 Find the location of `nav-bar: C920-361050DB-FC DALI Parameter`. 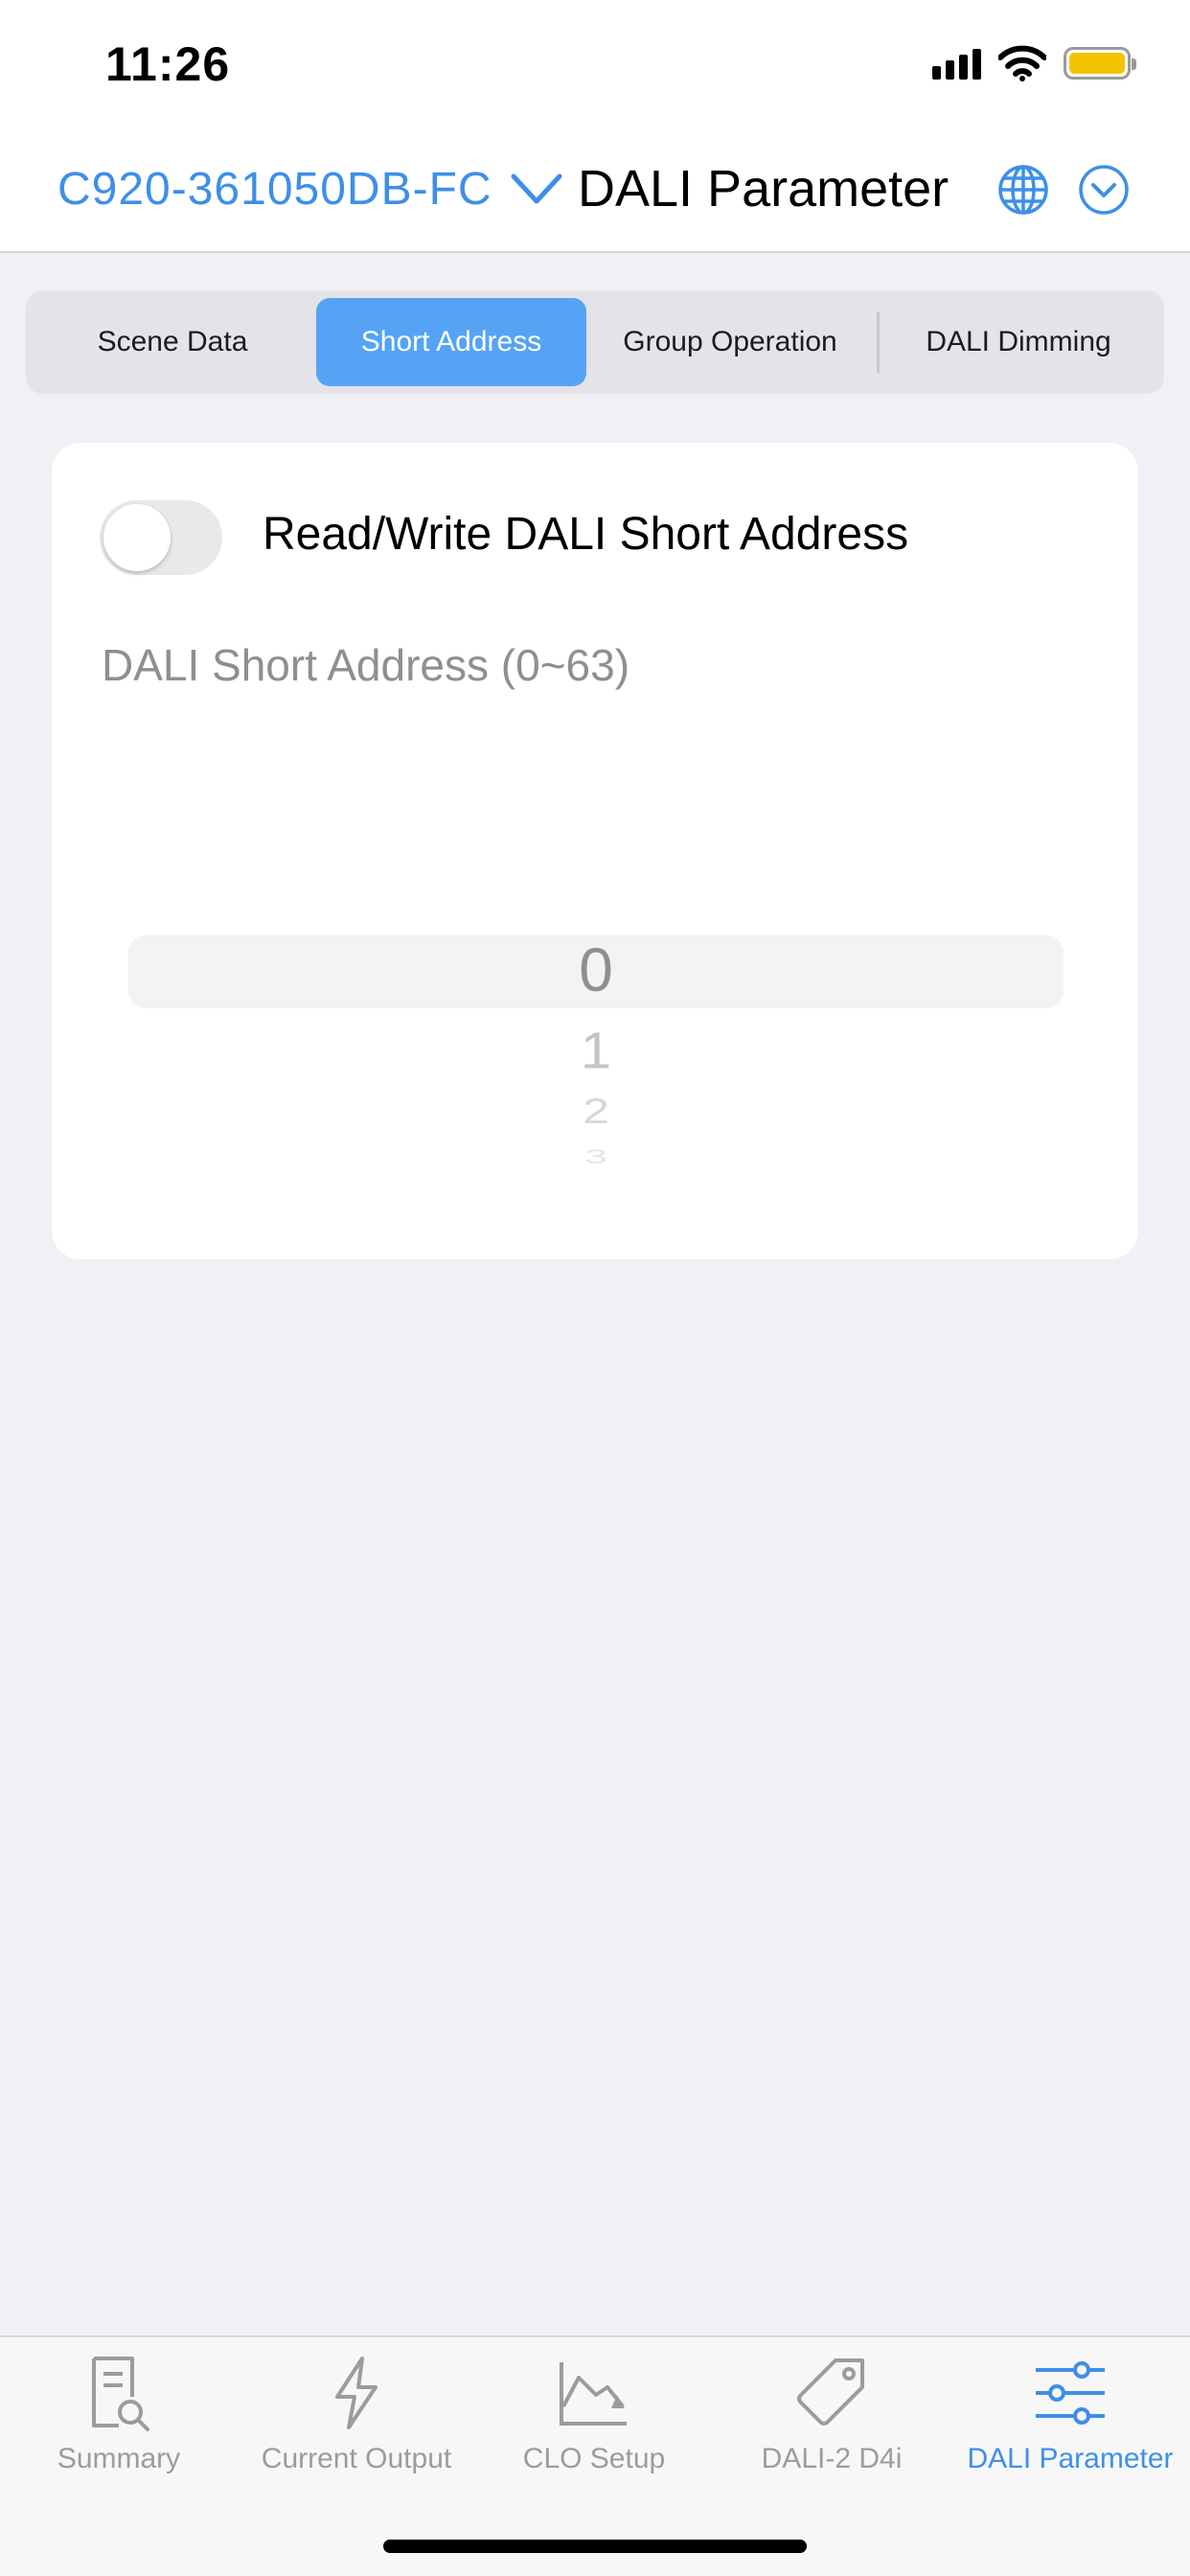

nav-bar: C920-361050DB-FC DALI Parameter is located at coordinates (595, 193).